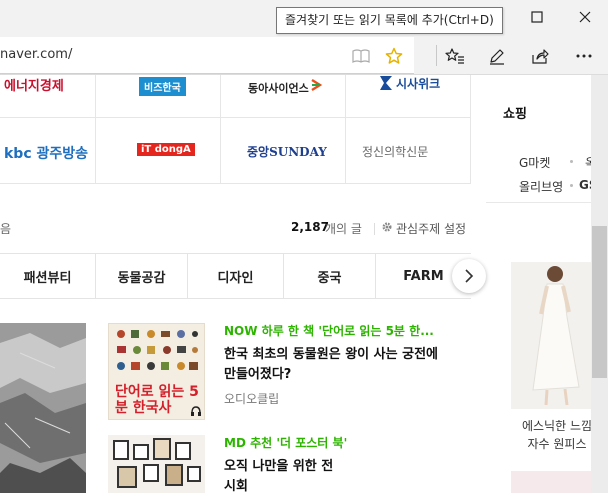 This screenshot has width=608, height=493. Describe the element at coordinates (36, 54) in the screenshot. I see `address-url: naver.com/` at that location.